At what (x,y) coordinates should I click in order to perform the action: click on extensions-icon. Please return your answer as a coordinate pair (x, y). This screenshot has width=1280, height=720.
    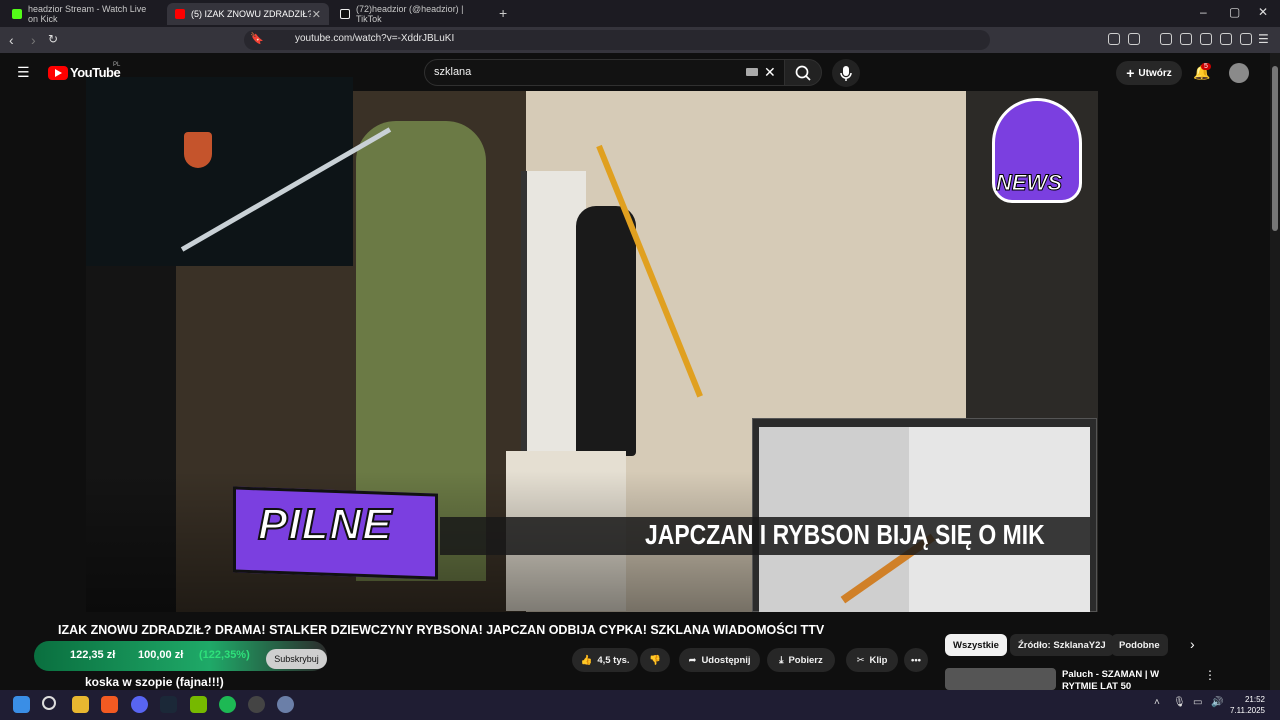
    Looking at the image, I should click on (1114, 39).